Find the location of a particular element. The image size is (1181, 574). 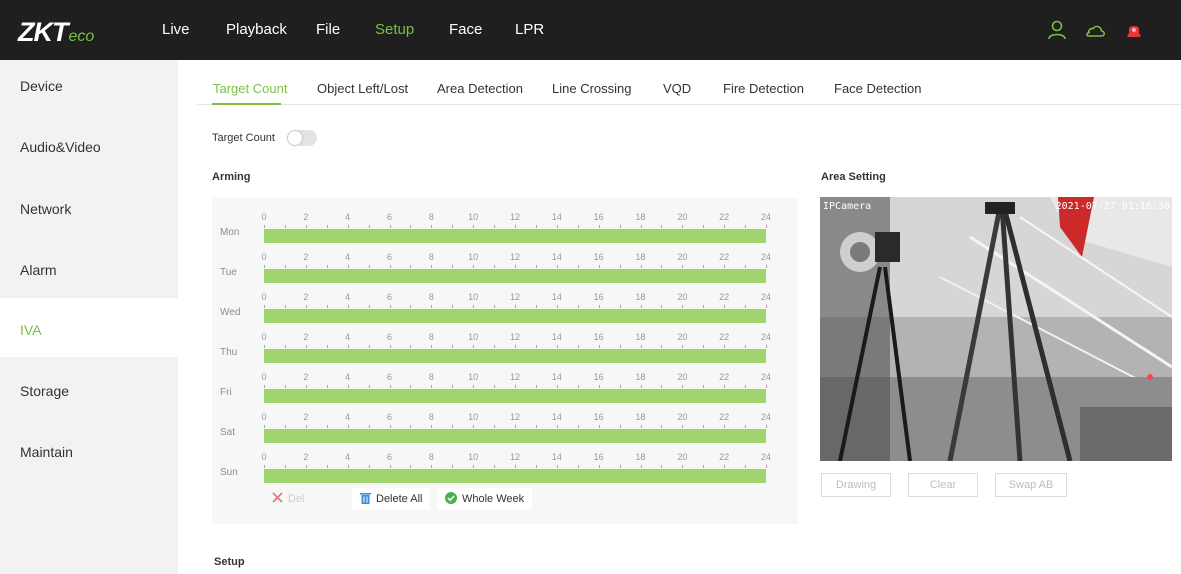

target-count-label: Target Count is located at coordinates (243, 138).